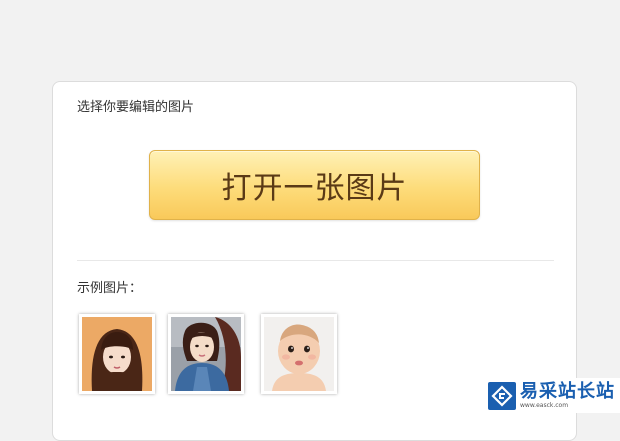 Image resolution: width=620 pixels, height=441 pixels. I want to click on example-photo-woman-selfie, so click(206, 354).